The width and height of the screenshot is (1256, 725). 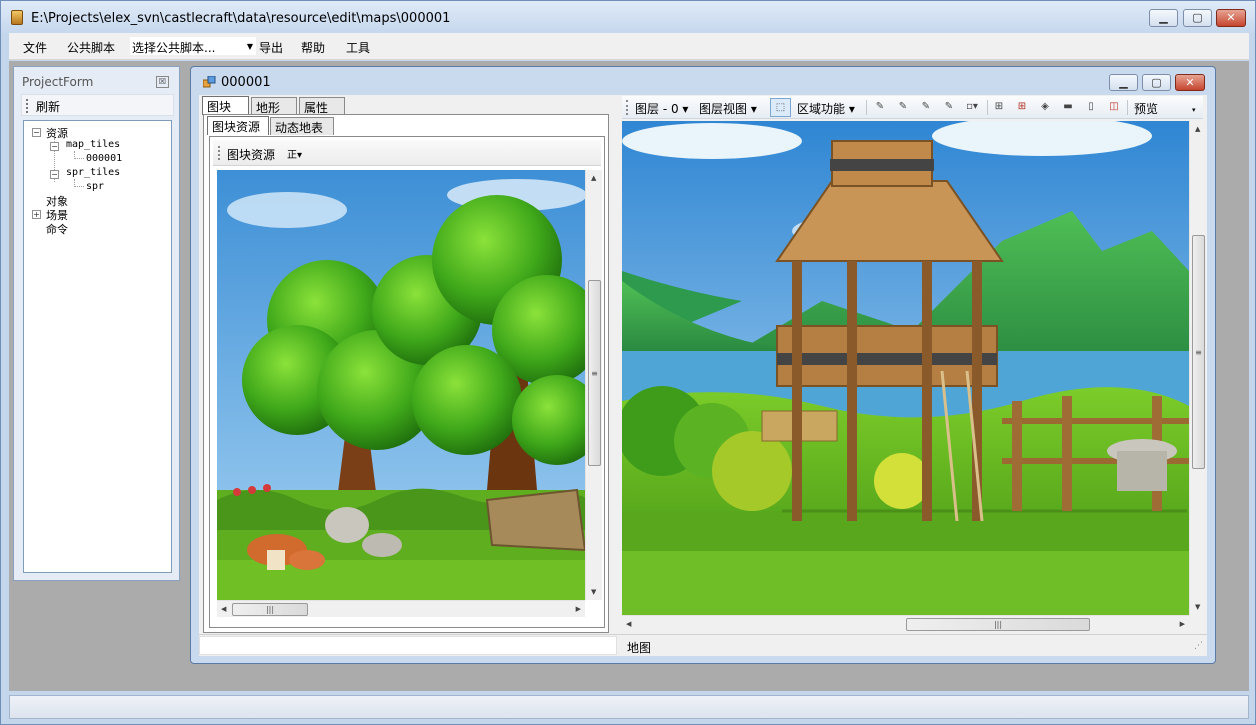 I want to click on small-rect-icon: ▯, so click(x=1091, y=107).